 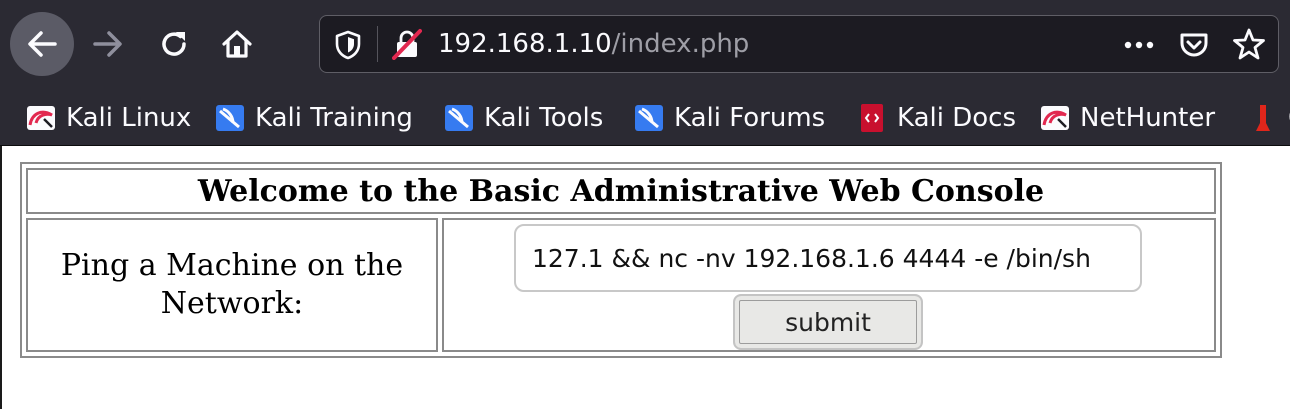 I want to click on submit-button: submit, so click(x=828, y=322).